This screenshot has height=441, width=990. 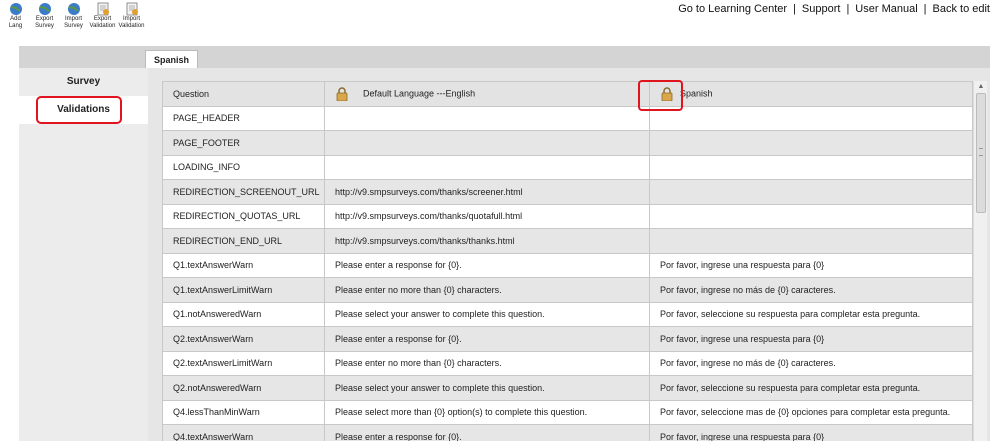 What do you see at coordinates (15, 9) in the screenshot?
I see `globe-add-icon` at bounding box center [15, 9].